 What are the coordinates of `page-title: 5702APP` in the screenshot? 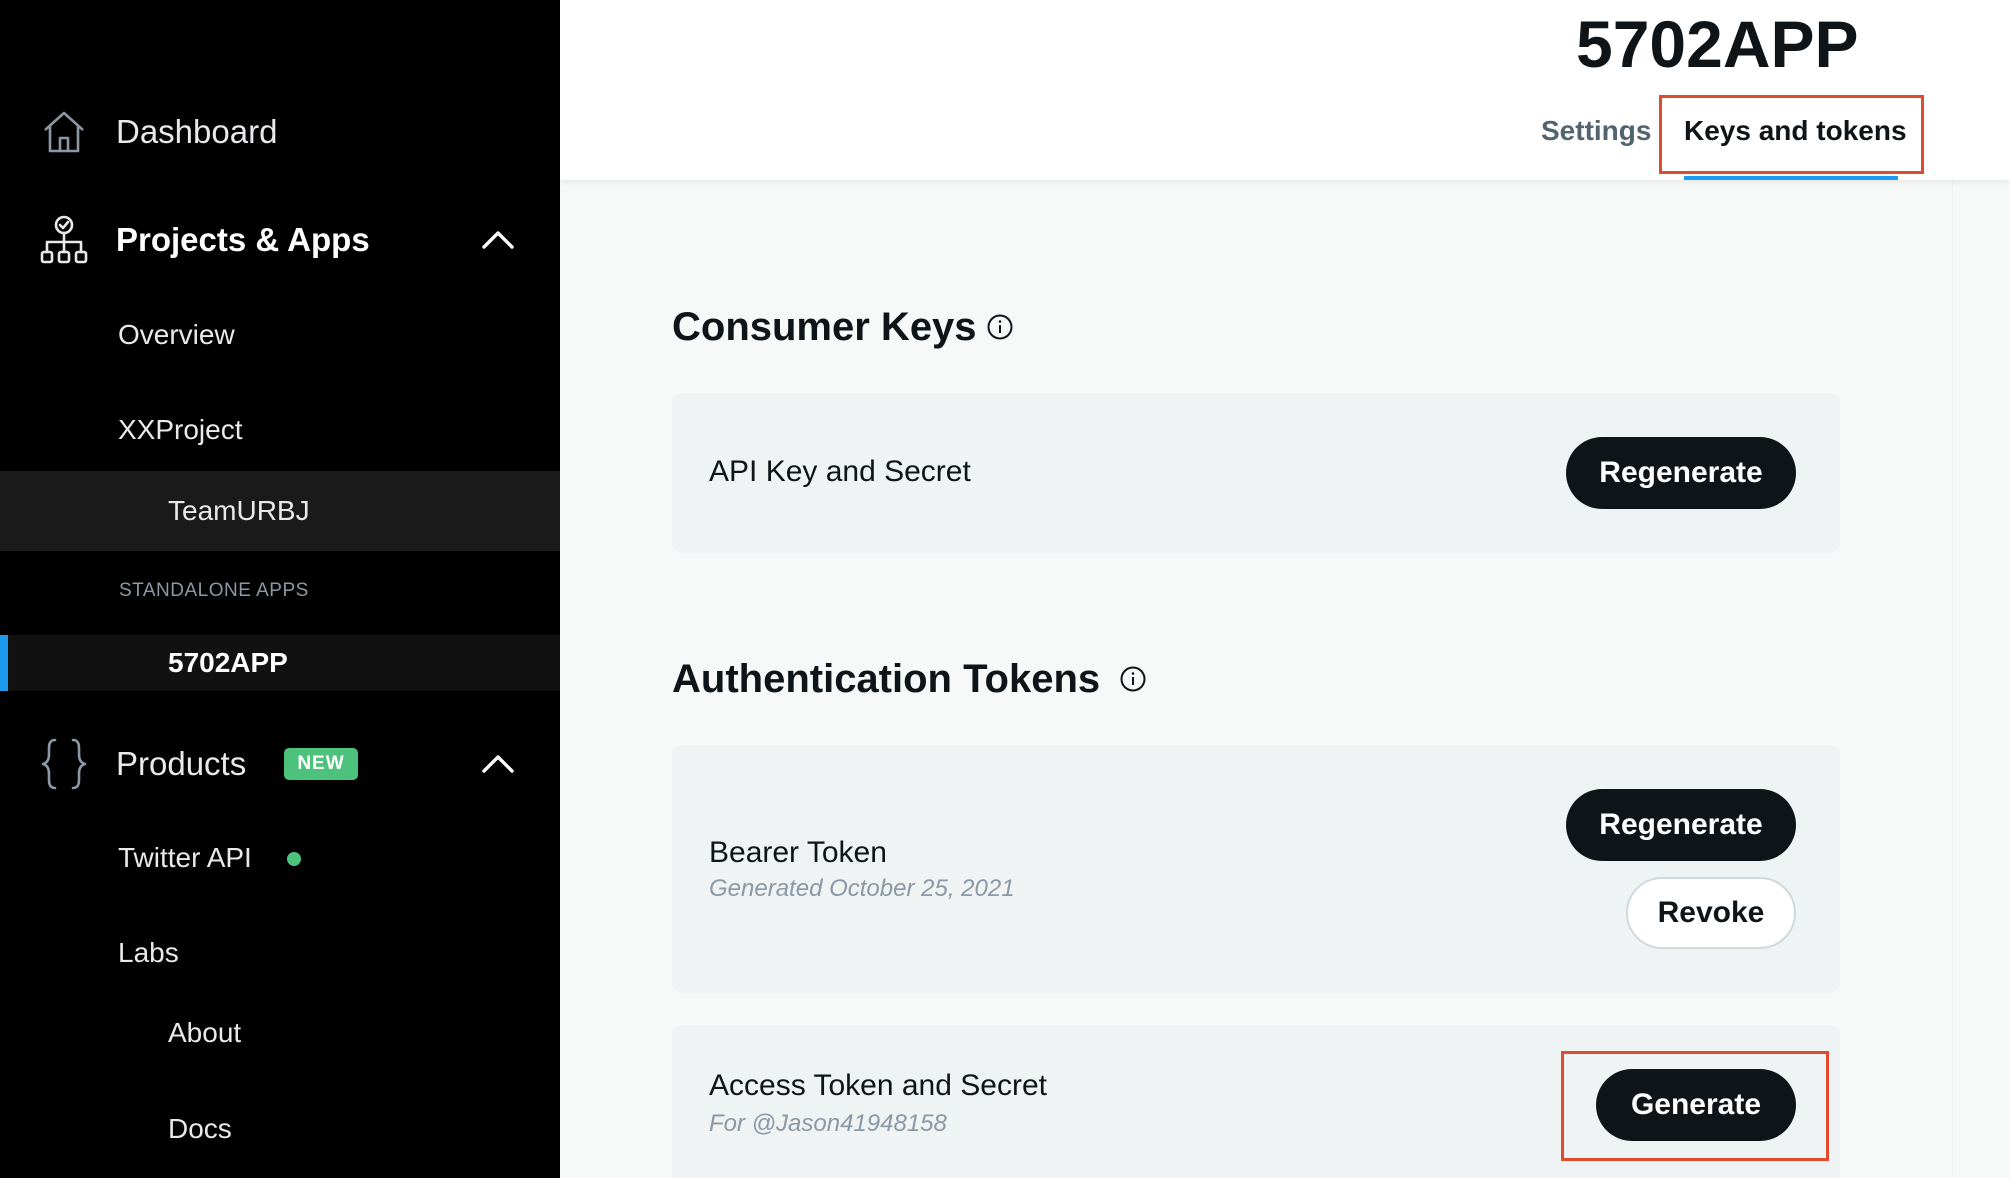 It's located at (1717, 44).